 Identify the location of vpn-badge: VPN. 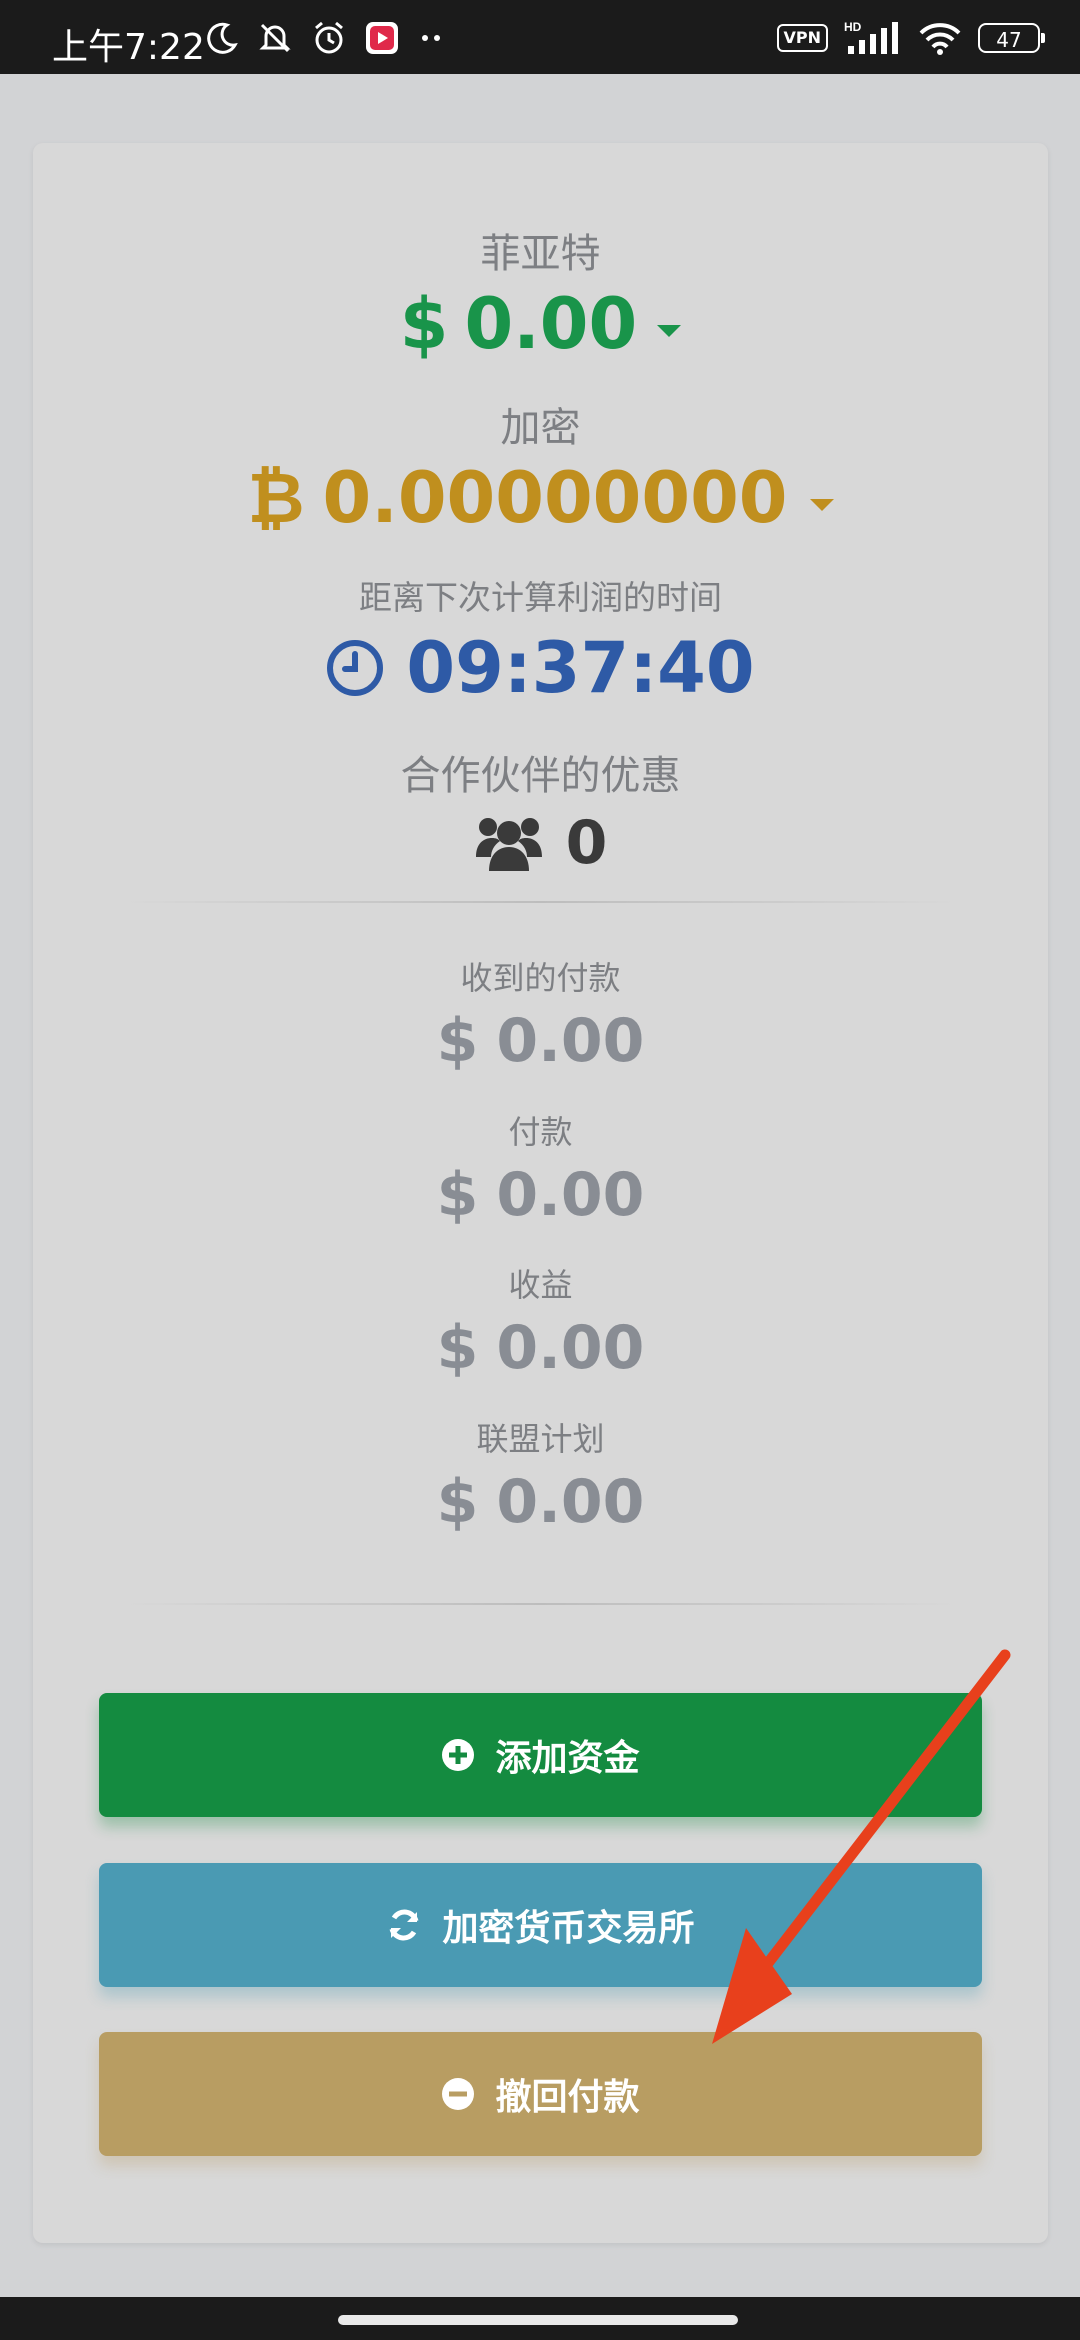
(802, 38).